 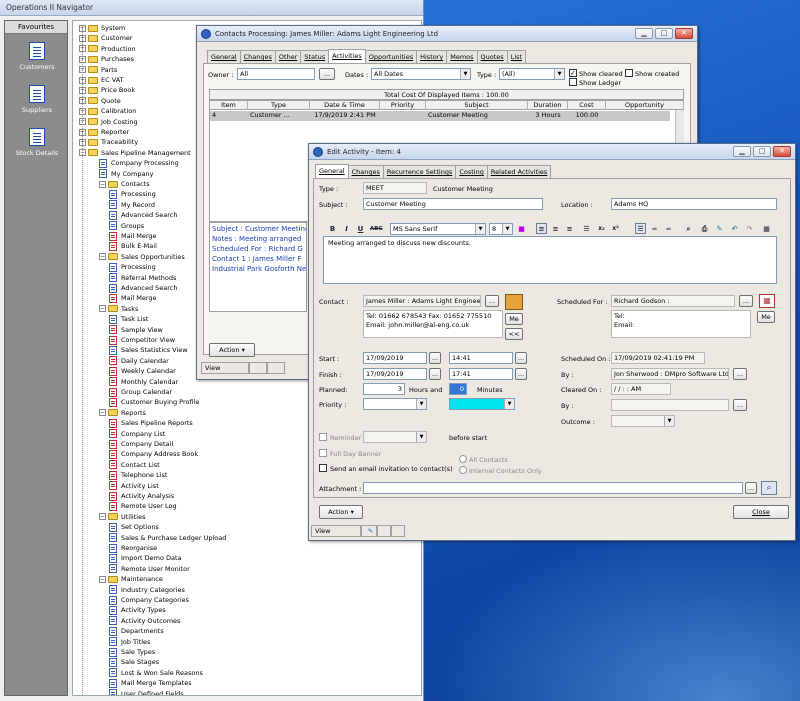 What do you see at coordinates (553, 488) in the screenshot?
I see `attachment-field` at bounding box center [553, 488].